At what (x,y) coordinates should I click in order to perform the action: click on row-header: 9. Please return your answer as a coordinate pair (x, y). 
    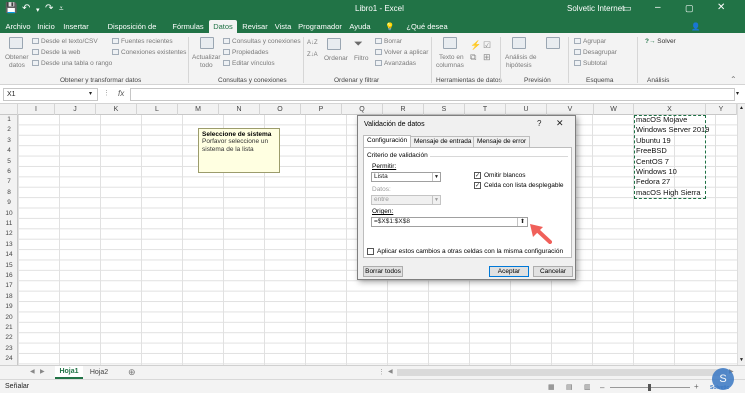
    Looking at the image, I should click on (9, 203).